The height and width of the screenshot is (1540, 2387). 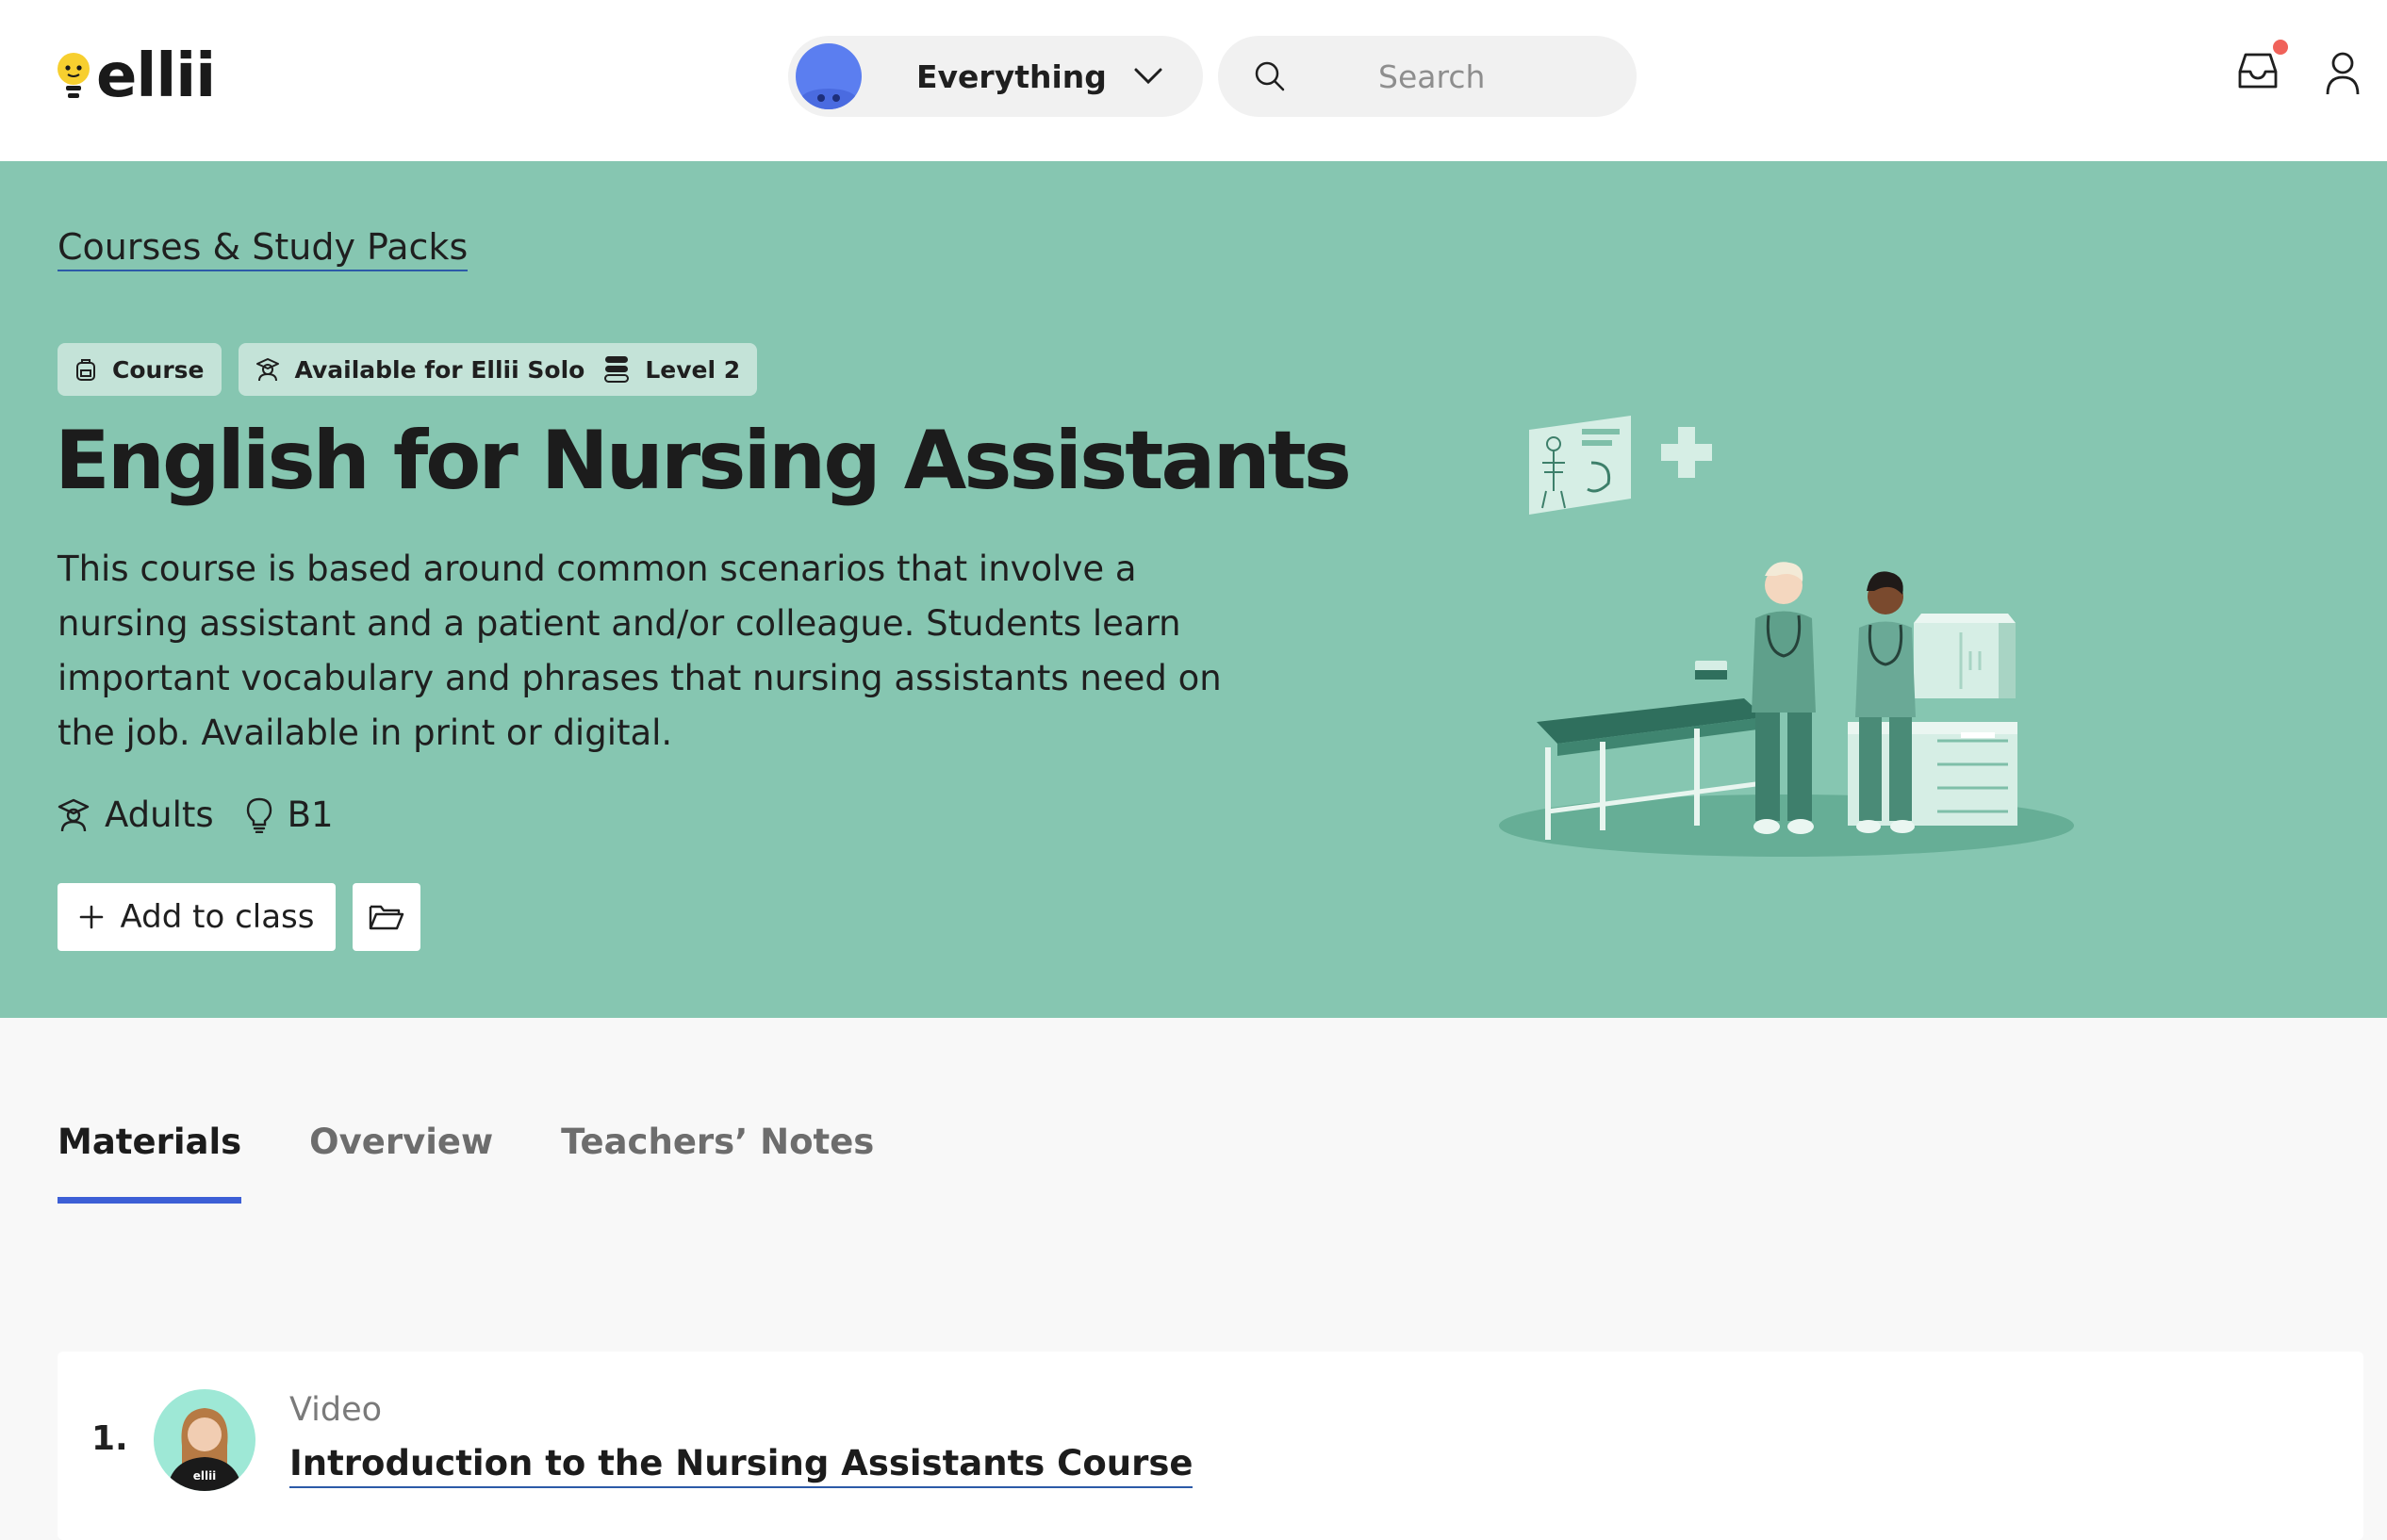 What do you see at coordinates (829, 76) in the screenshot?
I see `blob-avatar-icon` at bounding box center [829, 76].